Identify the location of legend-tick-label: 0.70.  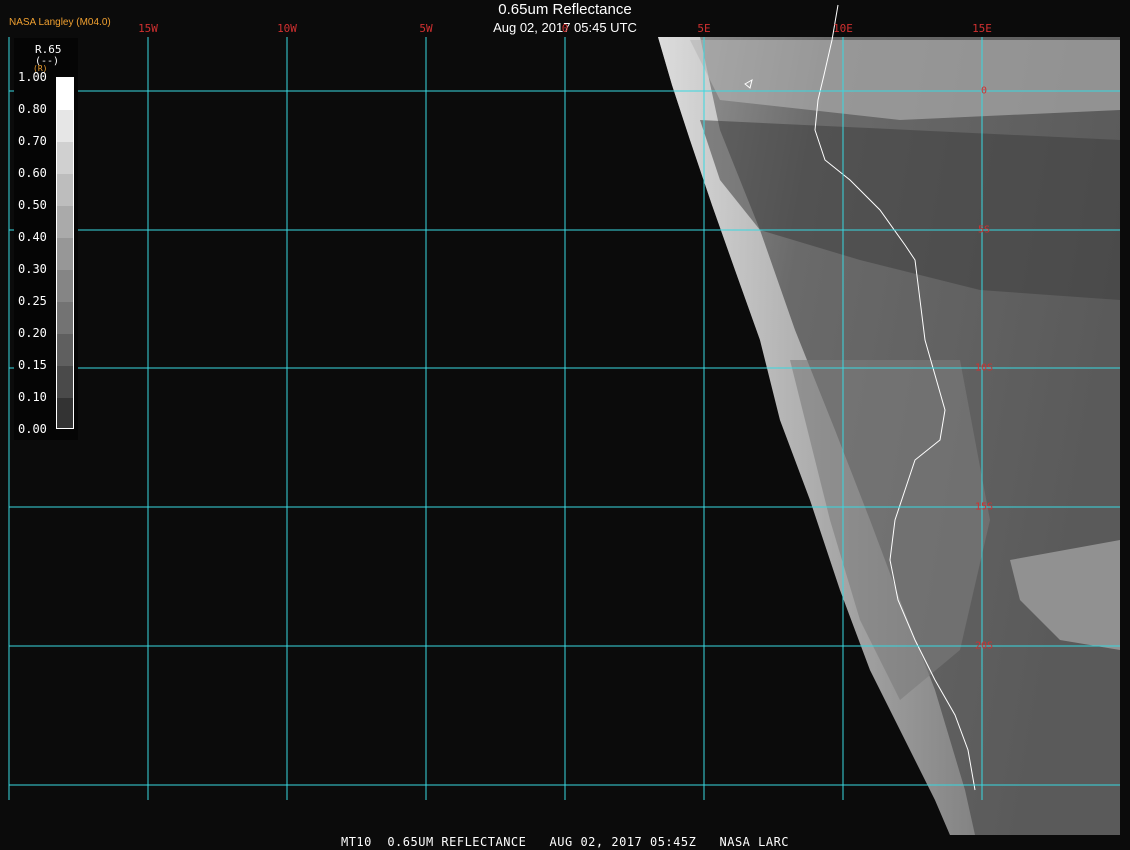
(32, 141).